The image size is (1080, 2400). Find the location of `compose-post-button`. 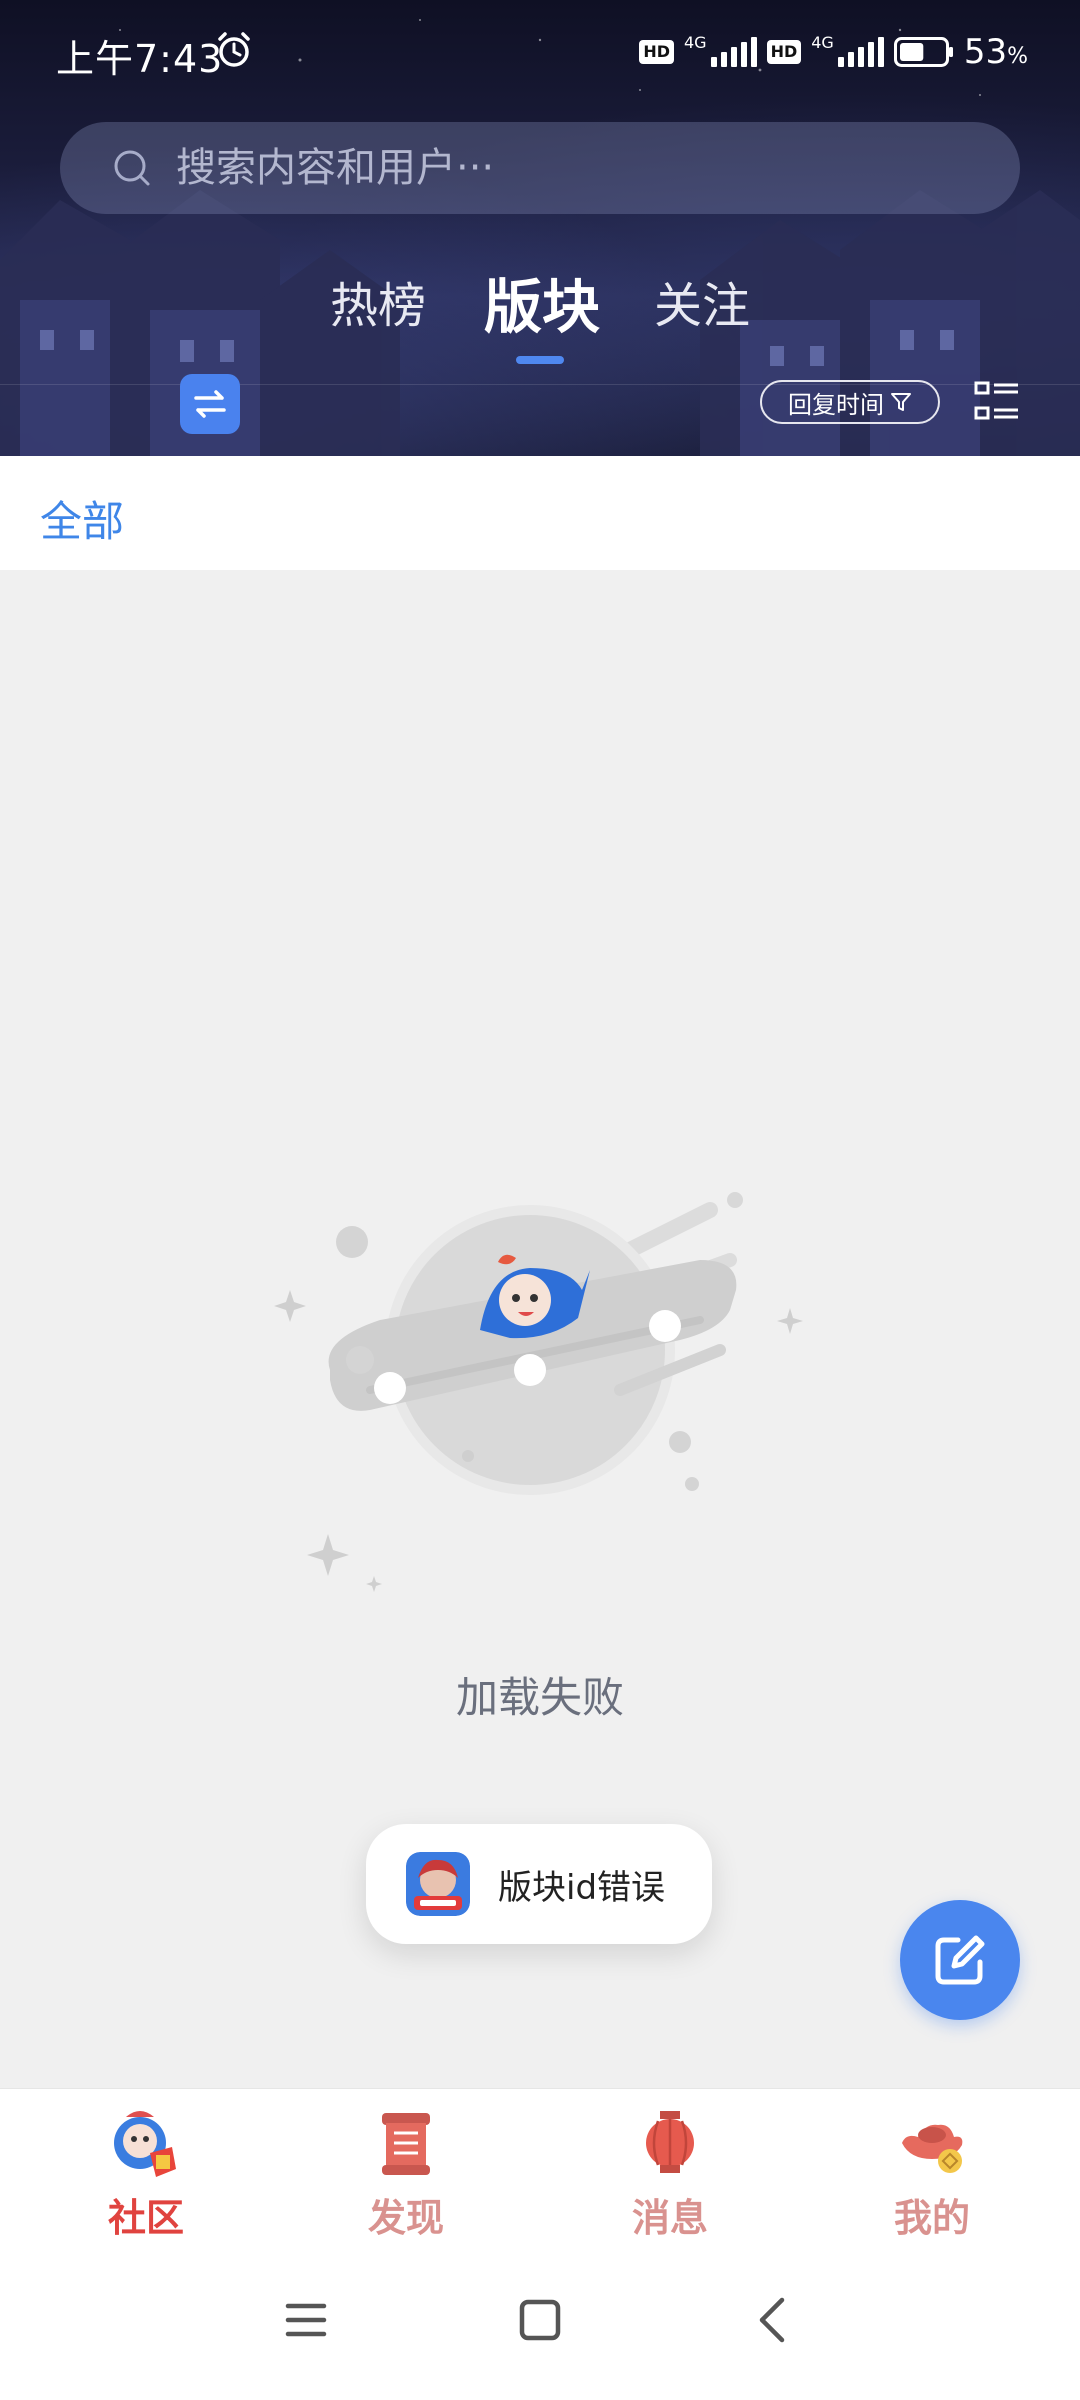

compose-post-button is located at coordinates (960, 1960).